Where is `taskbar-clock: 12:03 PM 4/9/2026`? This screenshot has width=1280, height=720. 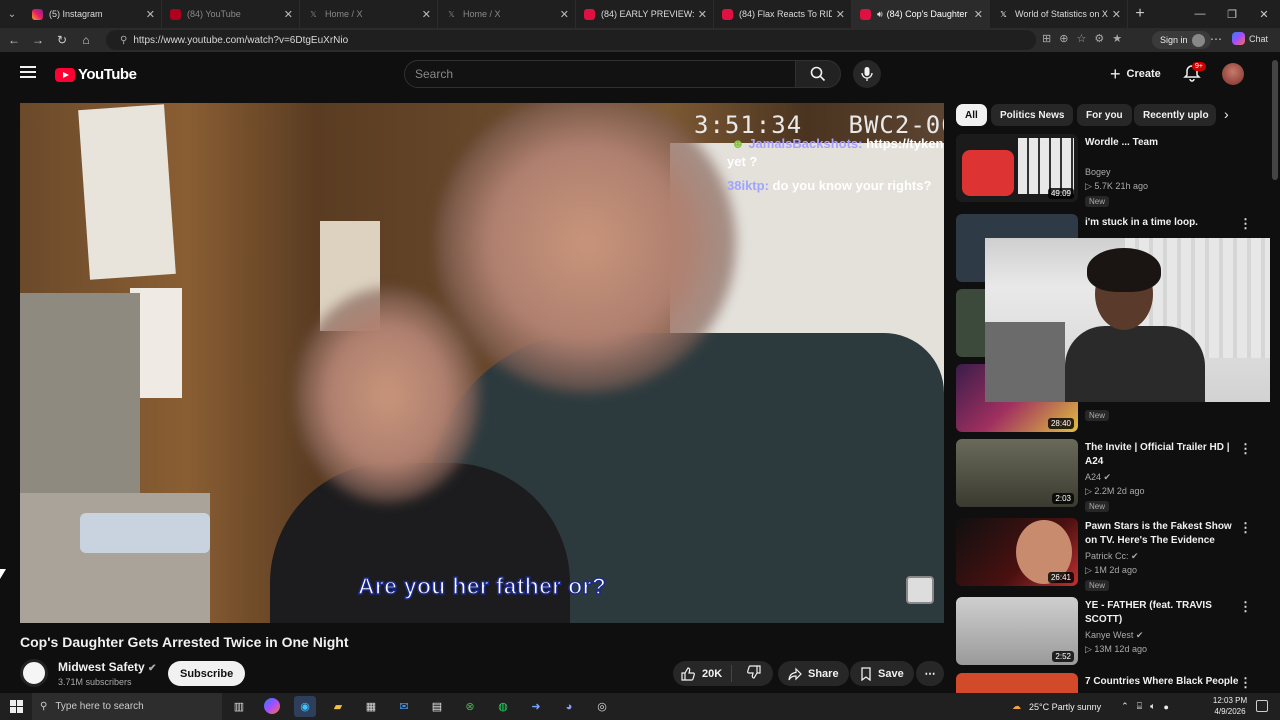 taskbar-clock: 12:03 PM 4/9/2026 is located at coordinates (1230, 706).